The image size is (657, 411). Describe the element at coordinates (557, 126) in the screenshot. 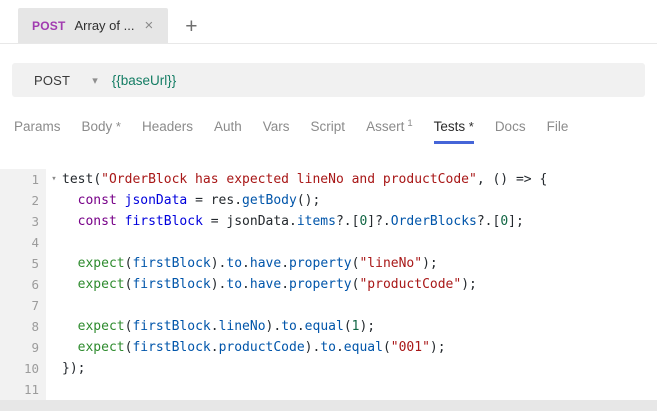

I see `tab-label: File` at that location.